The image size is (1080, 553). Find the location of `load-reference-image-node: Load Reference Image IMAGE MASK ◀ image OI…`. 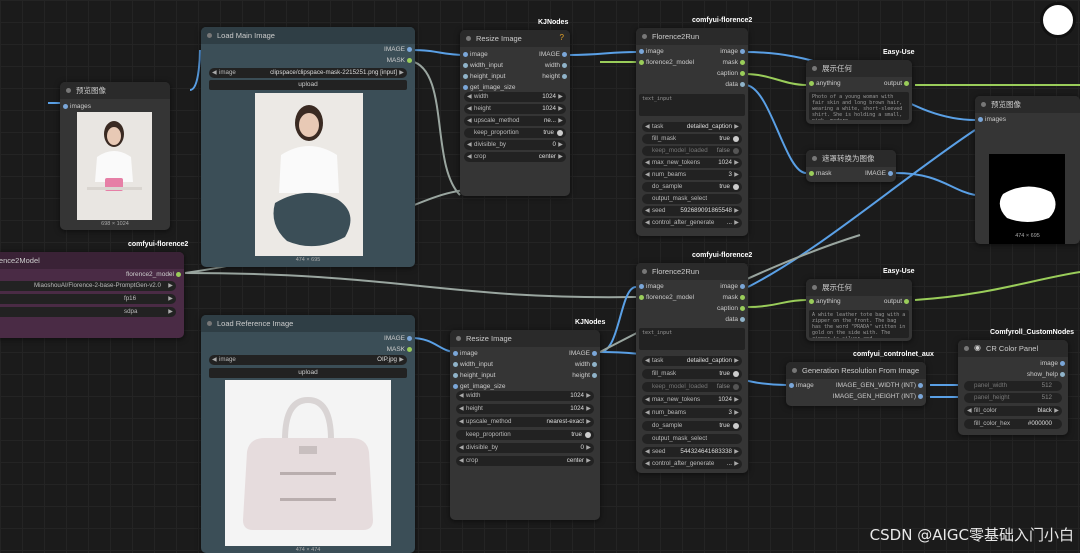

load-reference-image-node: Load Reference Image IMAGE MASK ◀ image OI… is located at coordinates (308, 434).